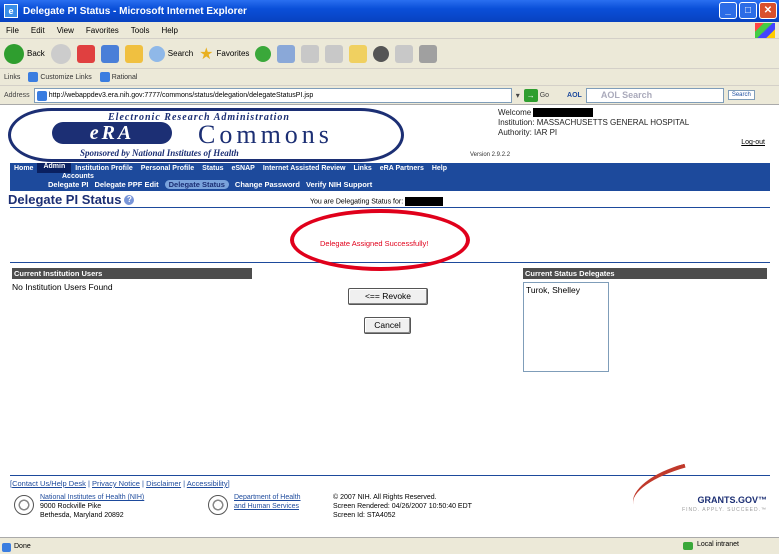  Describe the element at coordinates (140, 30) in the screenshot. I see `menu-tools: Tools` at that location.